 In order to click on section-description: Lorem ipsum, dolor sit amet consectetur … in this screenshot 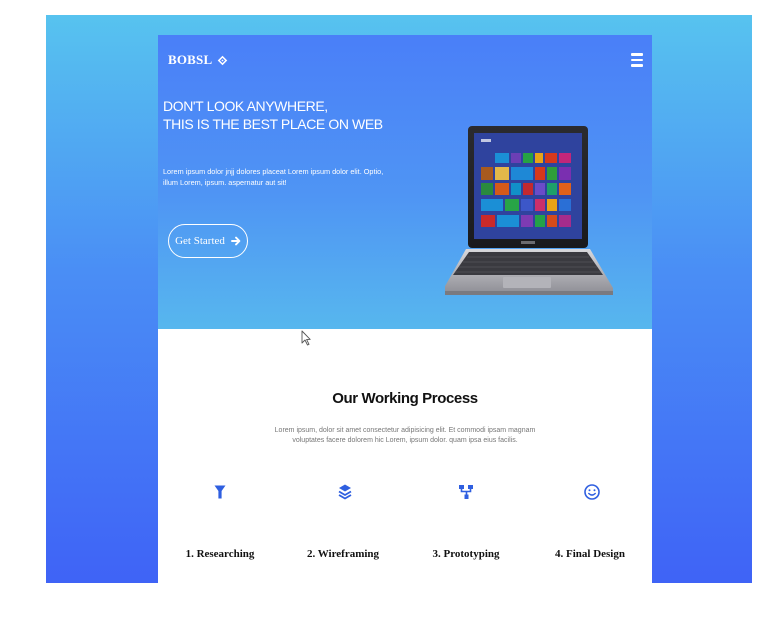, I will do `click(405, 436)`.